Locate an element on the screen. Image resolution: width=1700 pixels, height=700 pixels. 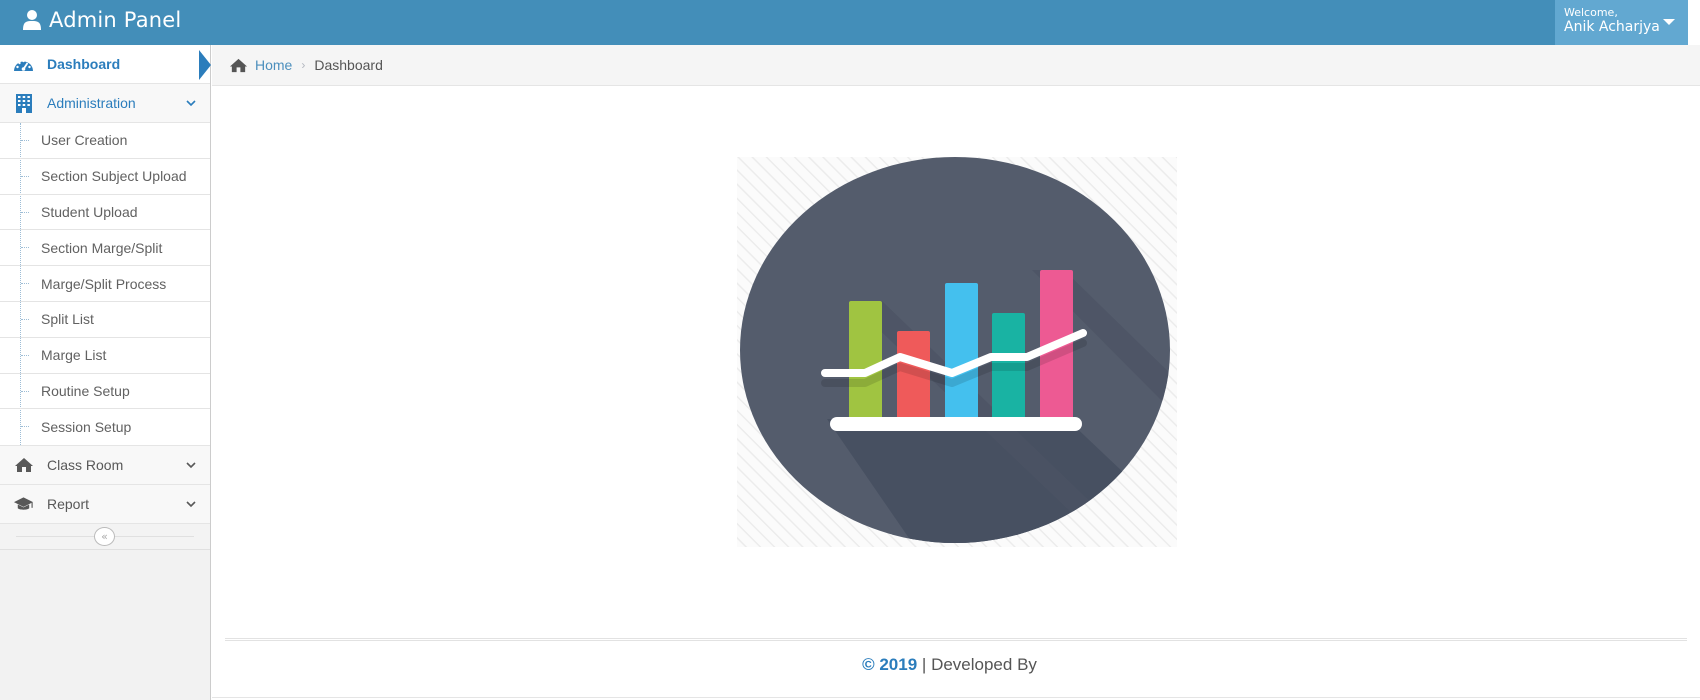
footer-developed-by: Developed By is located at coordinates (984, 664).